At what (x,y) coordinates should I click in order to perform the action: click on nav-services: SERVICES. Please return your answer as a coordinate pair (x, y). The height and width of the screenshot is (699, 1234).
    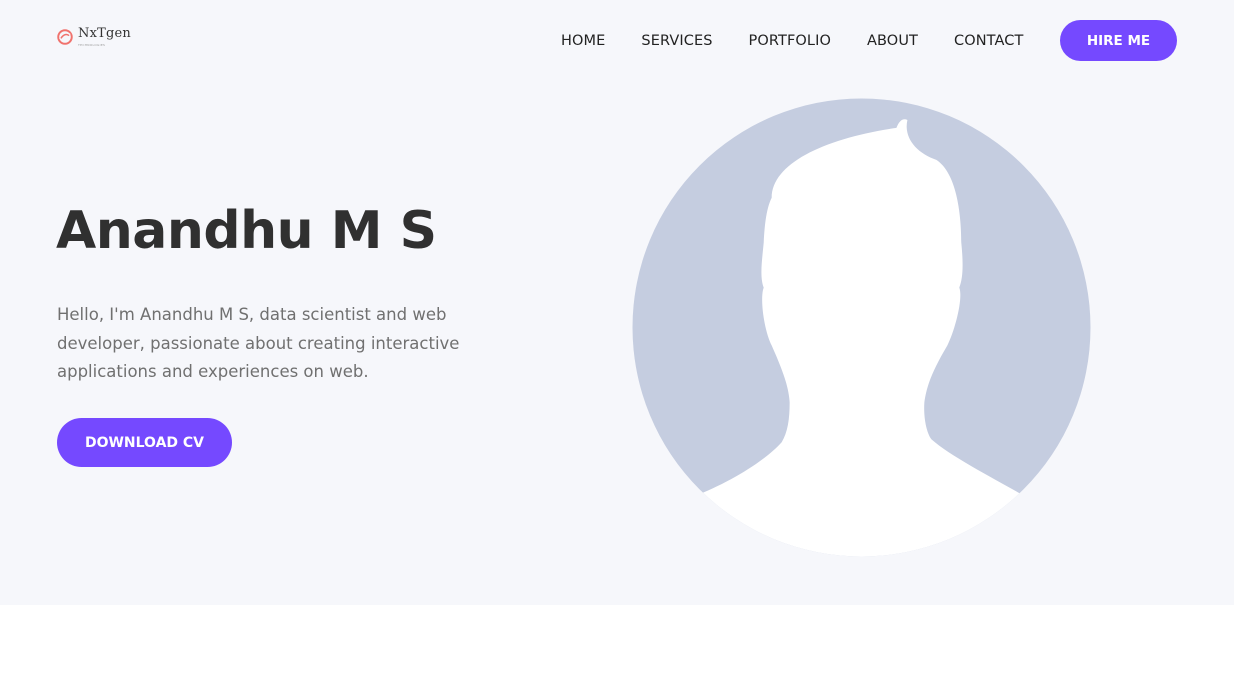
    Looking at the image, I should click on (676, 41).